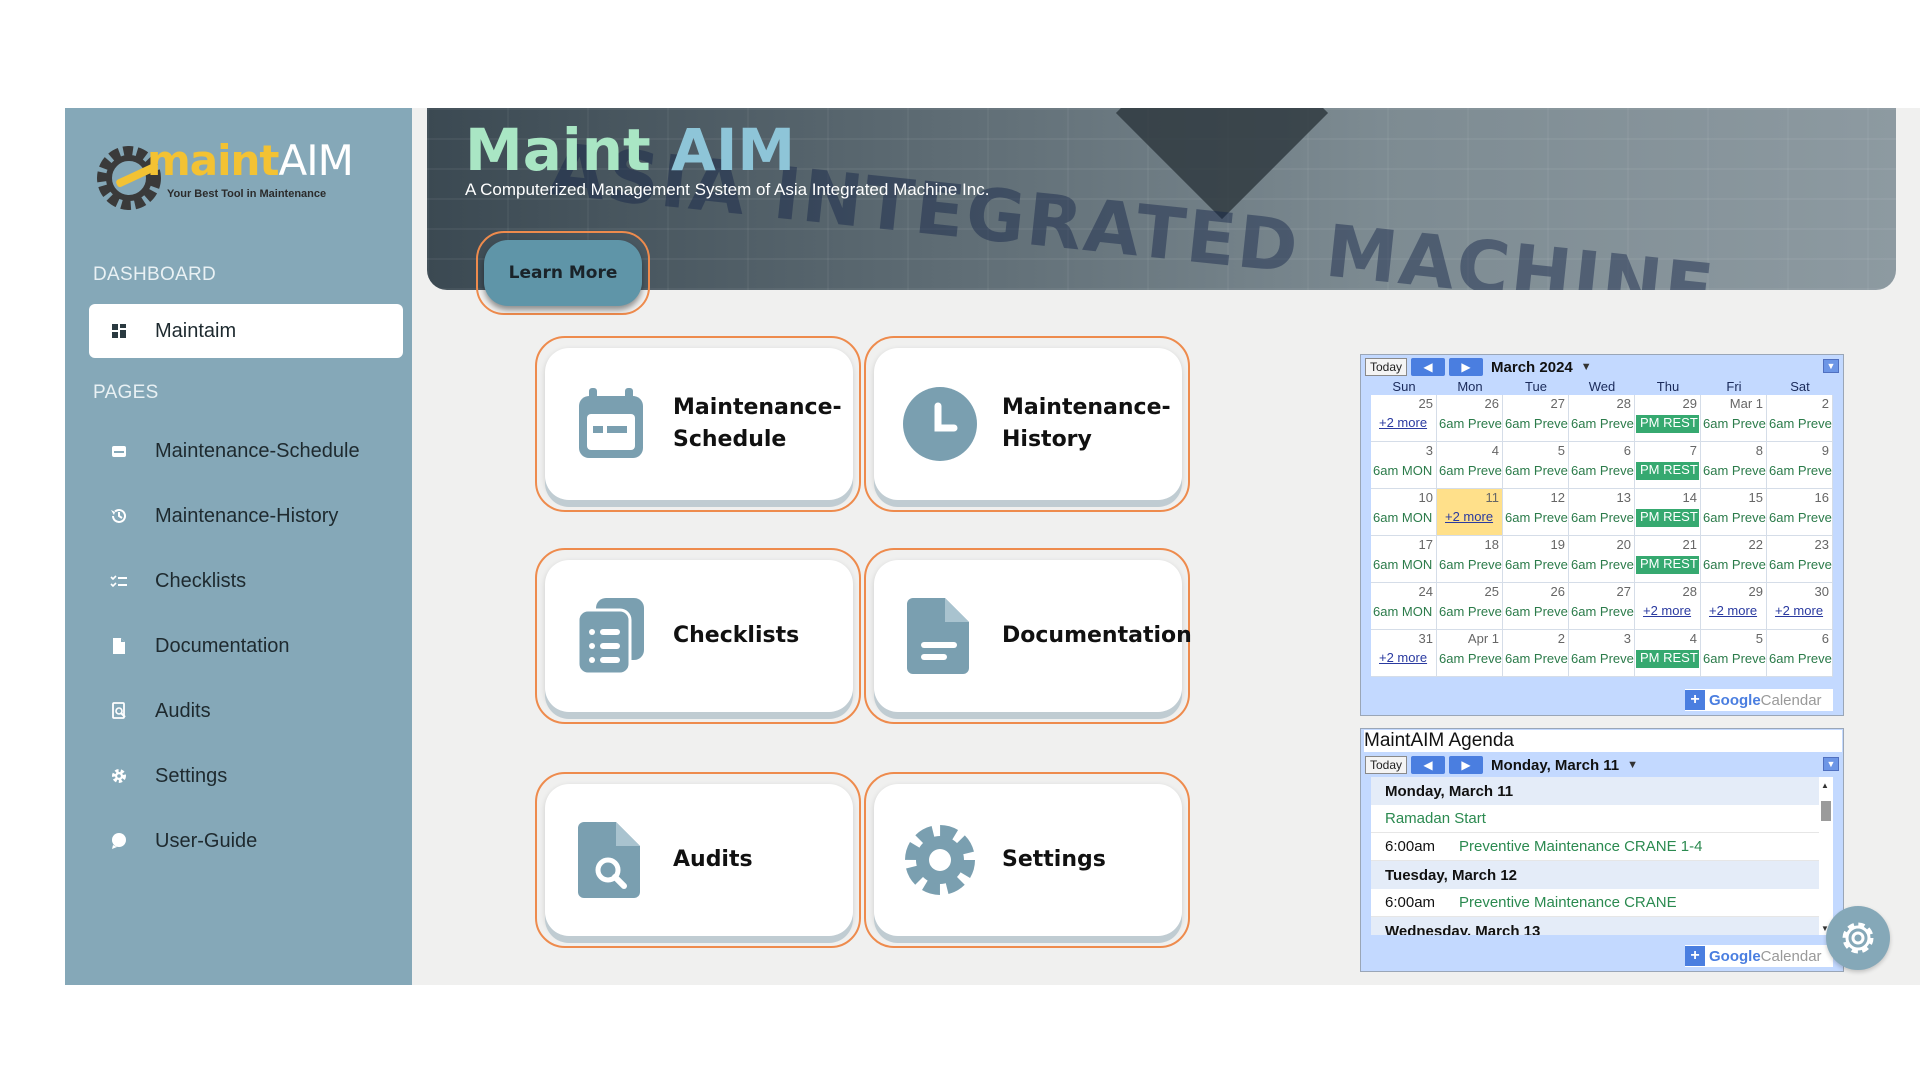 The height and width of the screenshot is (1080, 1920). I want to click on agenda-event-title: Preventive Maintenance CRANE 1-4, so click(1580, 846).